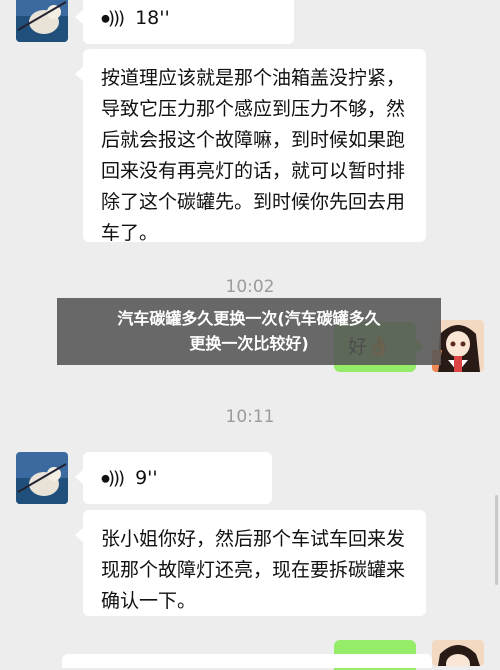 The width and height of the screenshot is (500, 670). I want to click on timestamp: 10:11, so click(250, 417).